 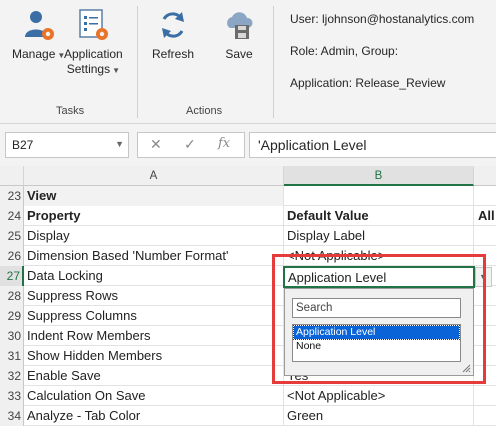 What do you see at coordinates (154, 416) in the screenshot?
I see `cell-property: Analyze - Tab Color` at bounding box center [154, 416].